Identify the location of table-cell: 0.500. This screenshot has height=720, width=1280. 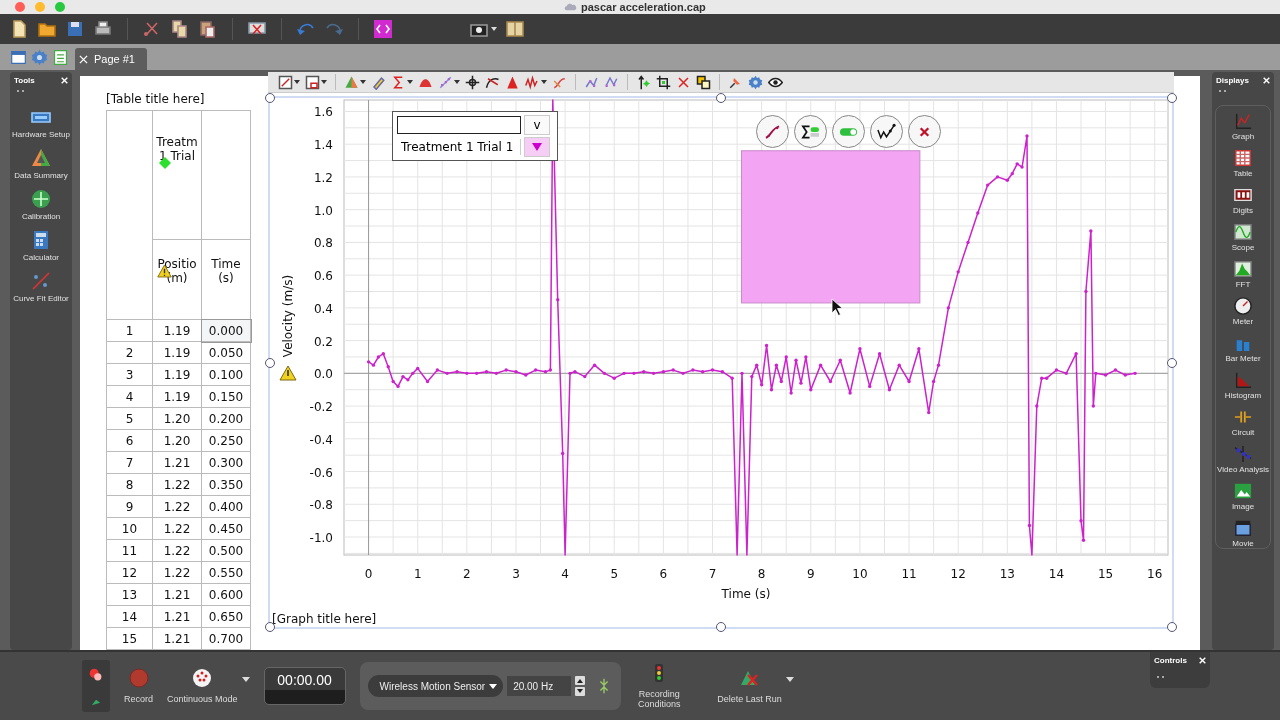
(226, 550).